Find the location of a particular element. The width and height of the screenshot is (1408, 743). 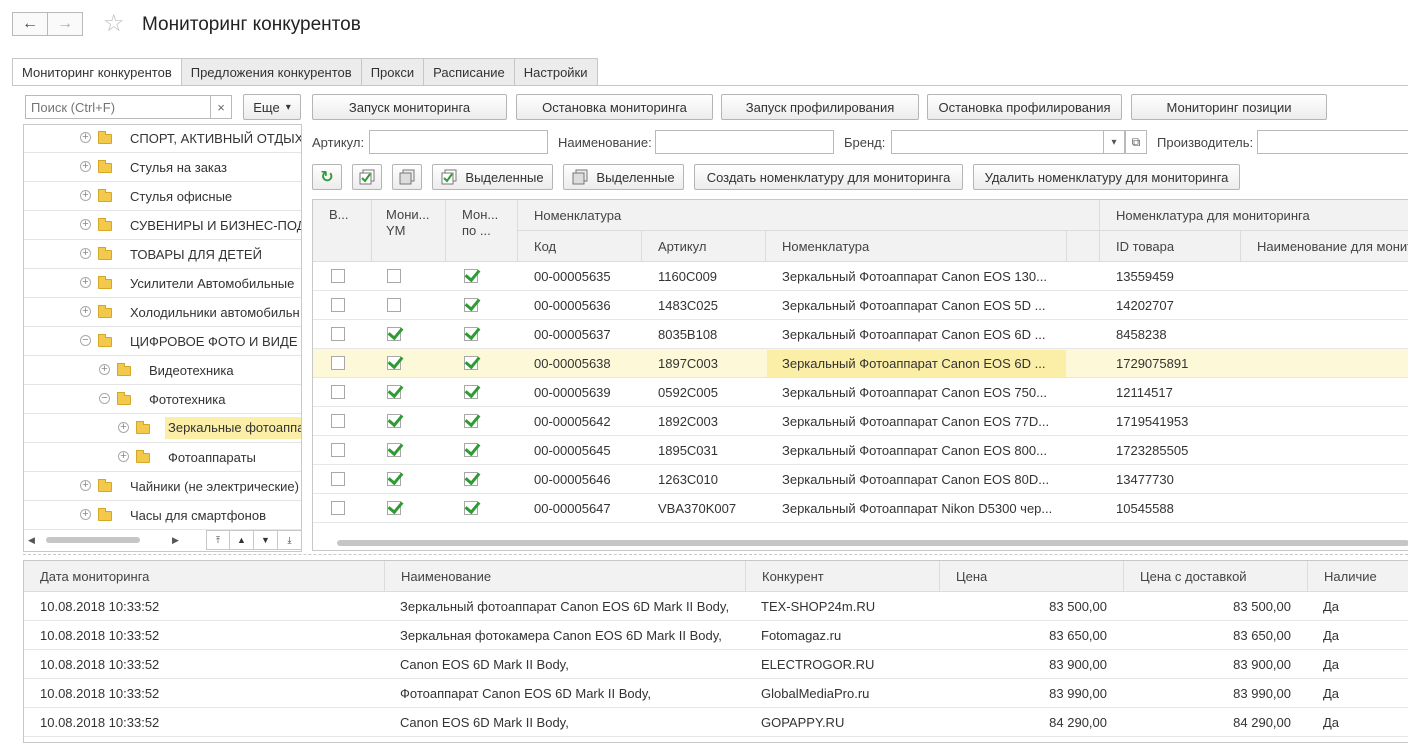

uncheck-all-button is located at coordinates (407, 177).